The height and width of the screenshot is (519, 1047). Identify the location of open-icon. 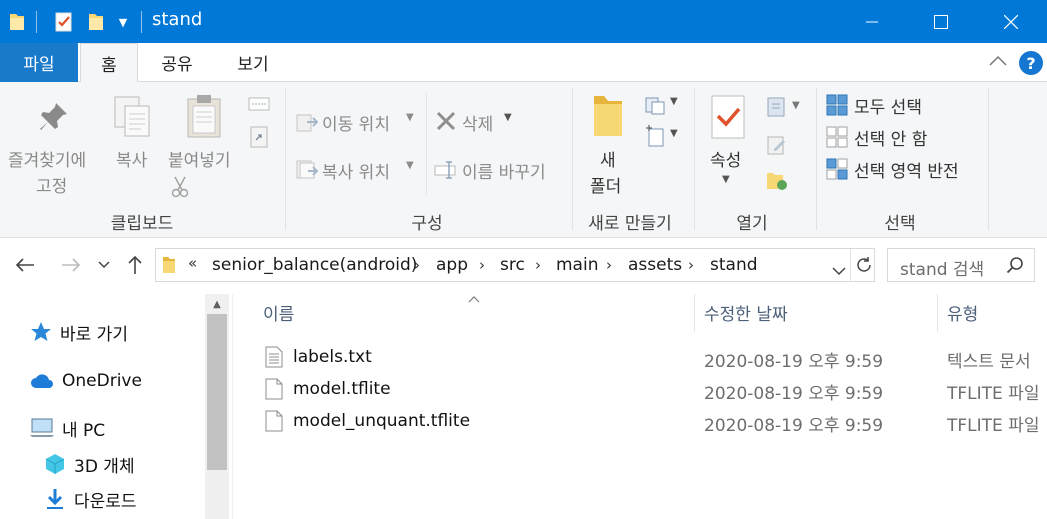
(777, 109).